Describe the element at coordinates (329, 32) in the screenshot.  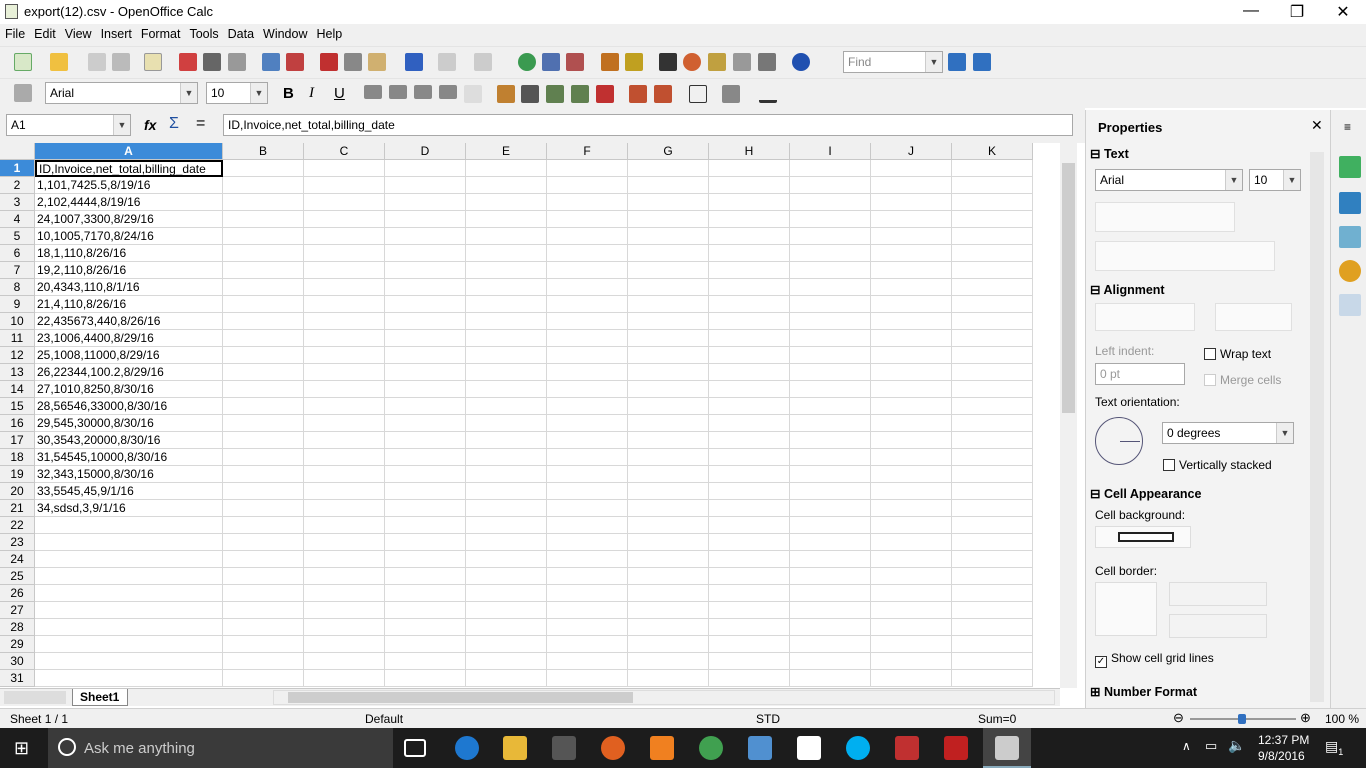
I see `menu-help: Help` at that location.